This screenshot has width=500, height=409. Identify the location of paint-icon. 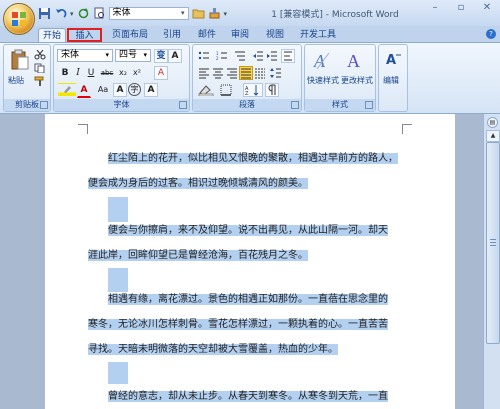
(214, 13).